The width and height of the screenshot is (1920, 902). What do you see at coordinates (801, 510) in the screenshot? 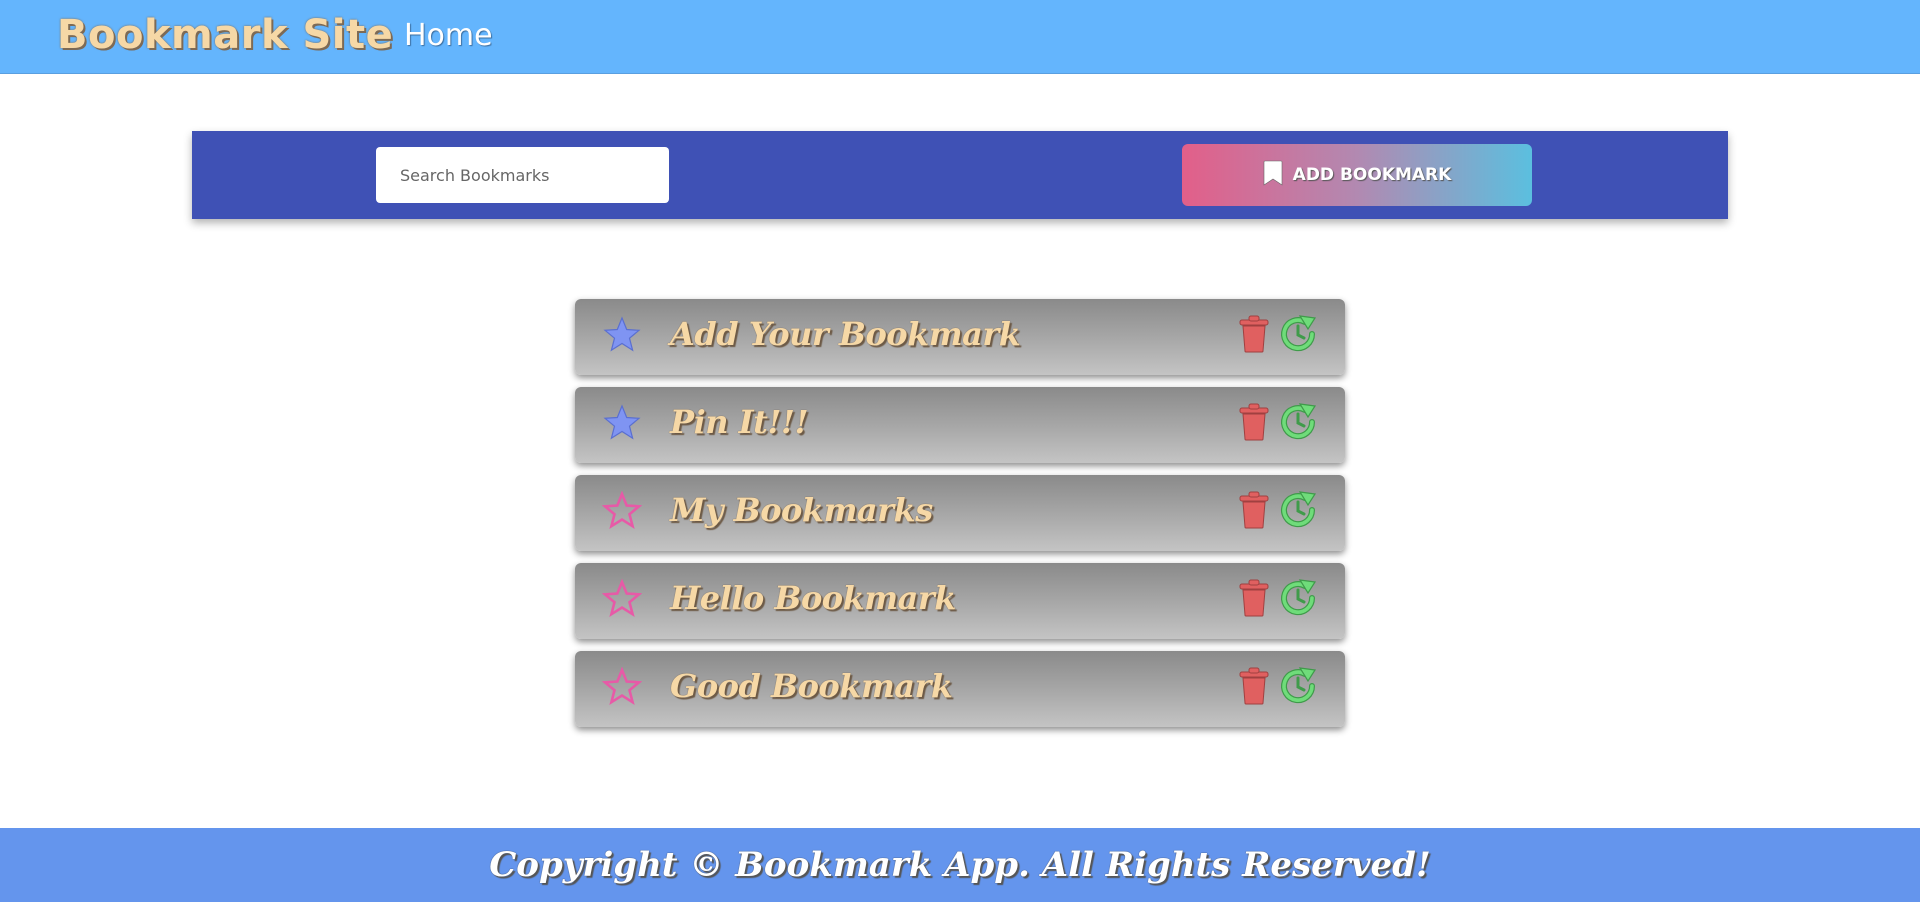
I see `bookmark-title: My Bookmarks` at bounding box center [801, 510].